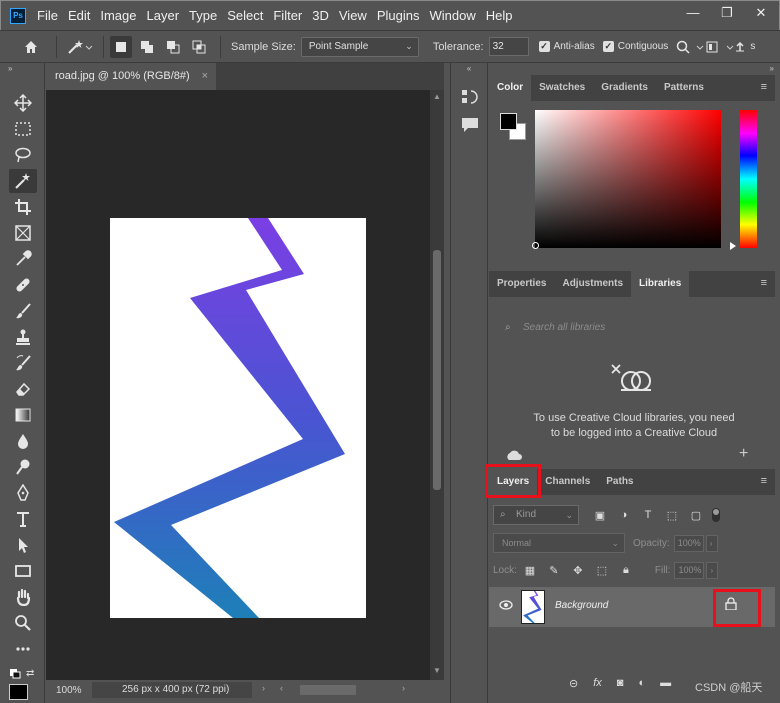  Describe the element at coordinates (689, 570) in the screenshot. I see `fill-input: 100%` at that location.